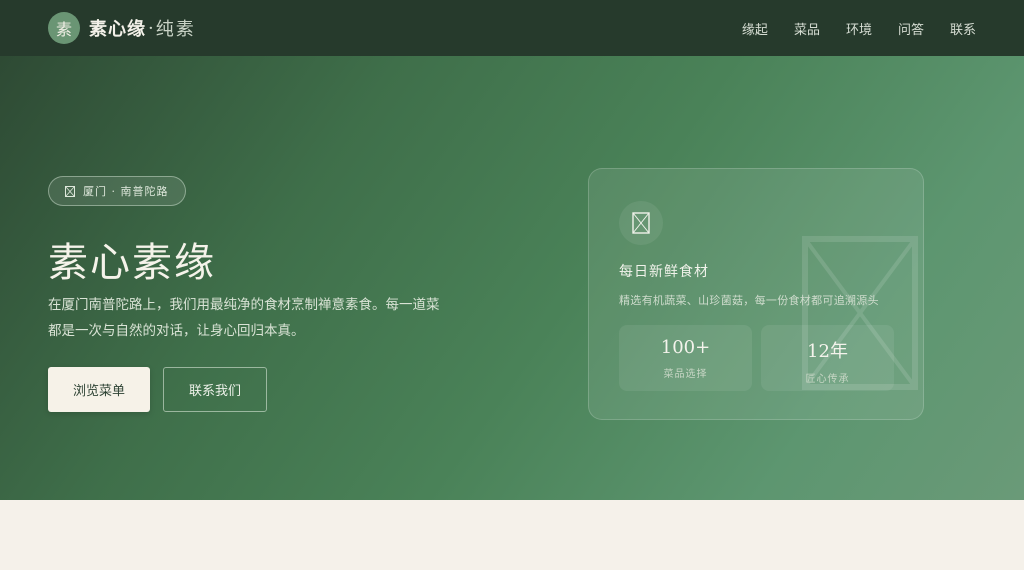 The height and width of the screenshot is (570, 1024). What do you see at coordinates (827, 351) in the screenshot?
I see `stat-value: 12年` at bounding box center [827, 351].